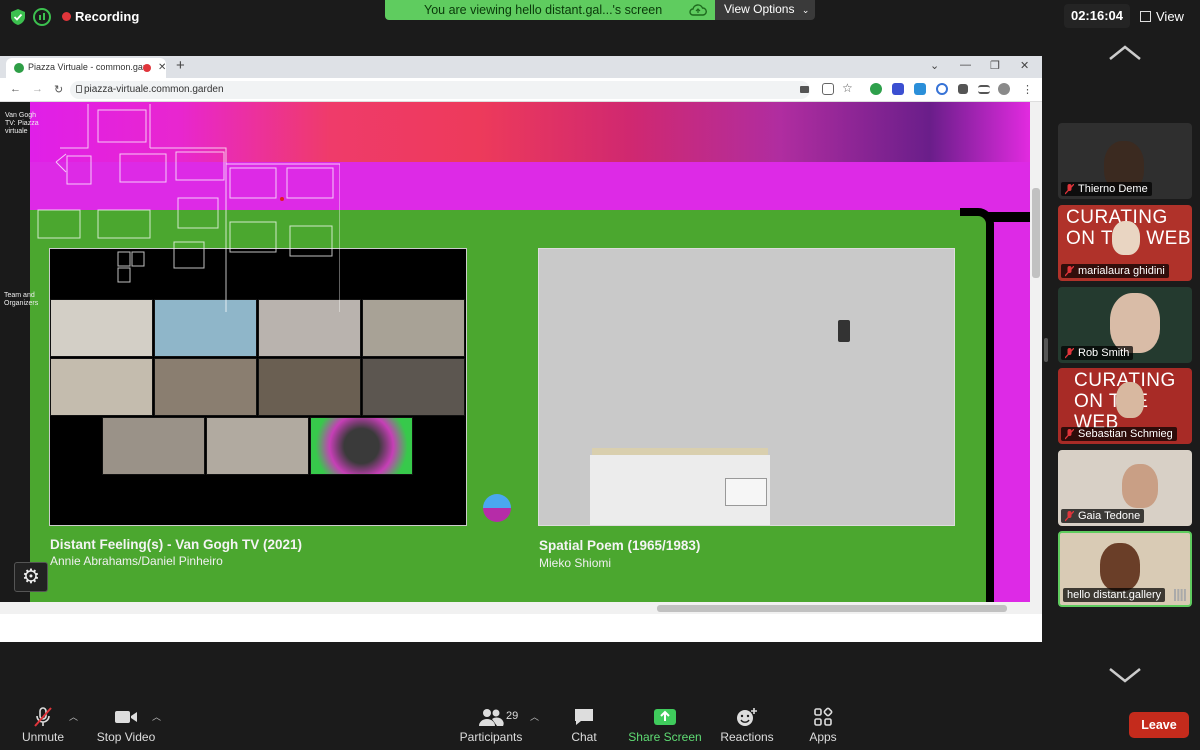 This screenshot has width=1200, height=750. I want to click on apps-button: Apps, so click(823, 725).